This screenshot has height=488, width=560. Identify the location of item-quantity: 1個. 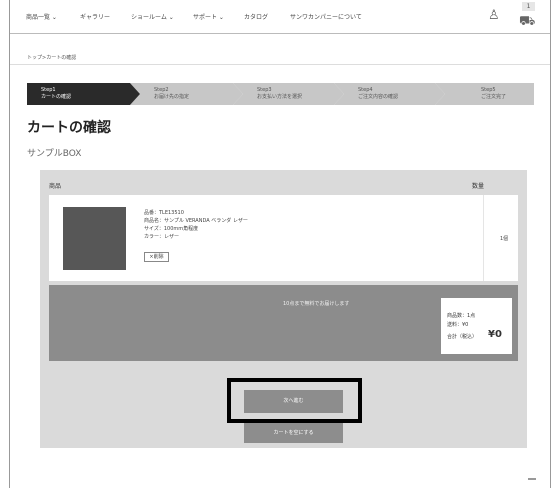
(504, 239).